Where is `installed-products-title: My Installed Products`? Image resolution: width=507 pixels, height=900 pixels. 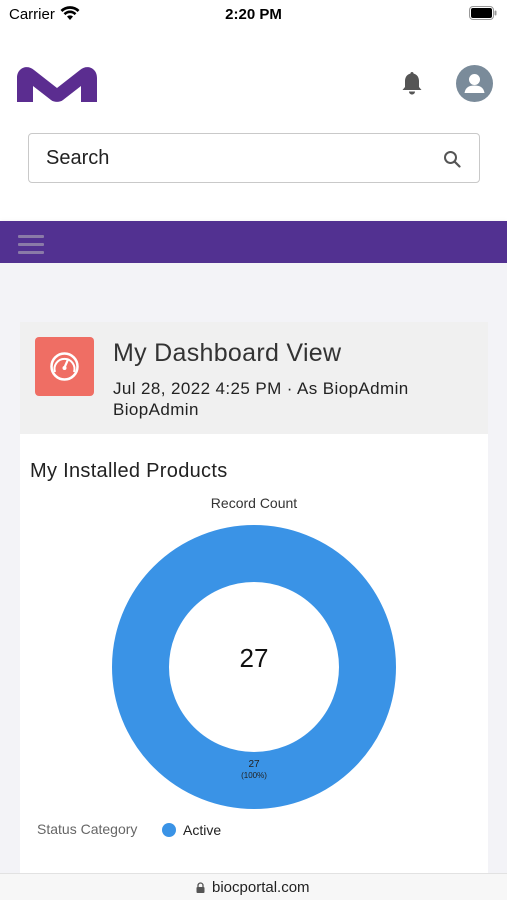 installed-products-title: My Installed Products is located at coordinates (129, 471).